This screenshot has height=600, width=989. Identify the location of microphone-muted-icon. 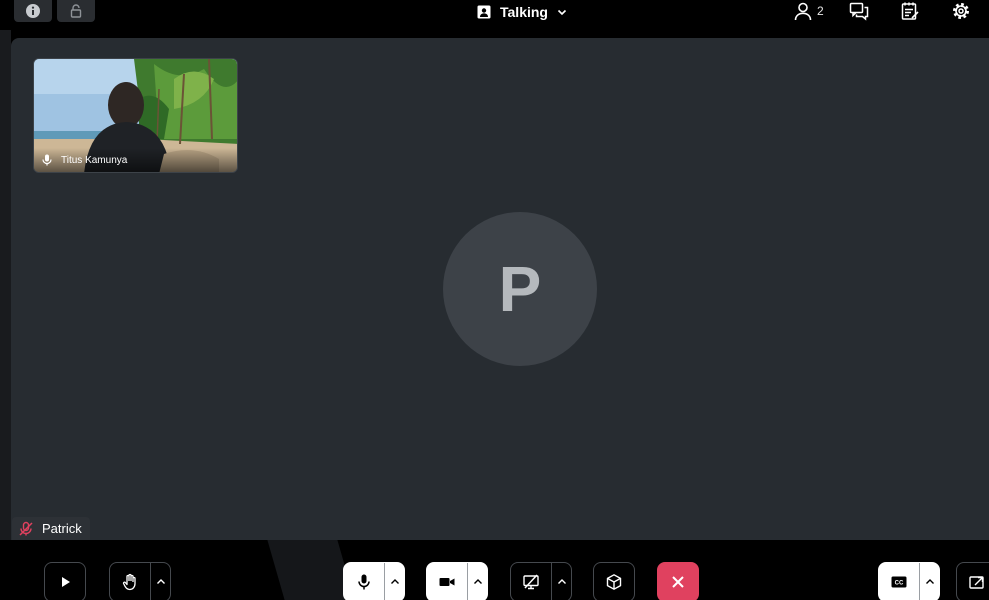
(26, 528).